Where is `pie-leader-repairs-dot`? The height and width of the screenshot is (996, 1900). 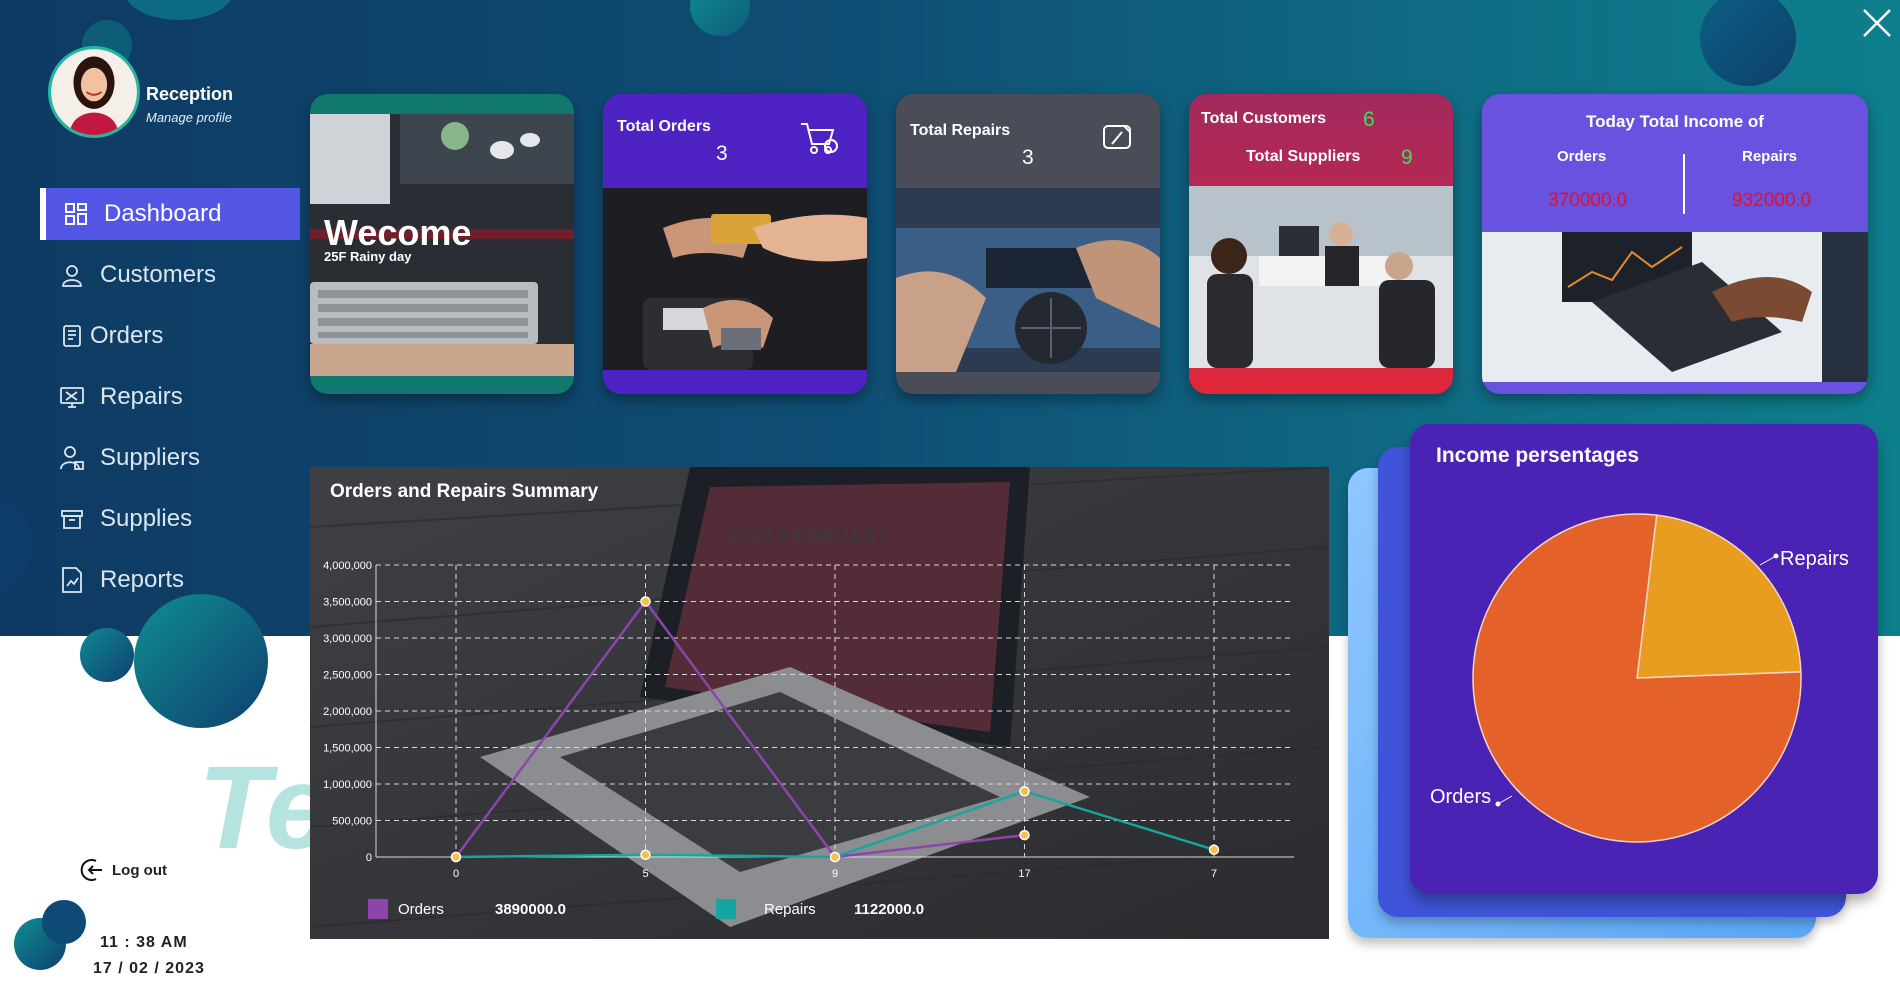 pie-leader-repairs-dot is located at coordinates (1776, 556).